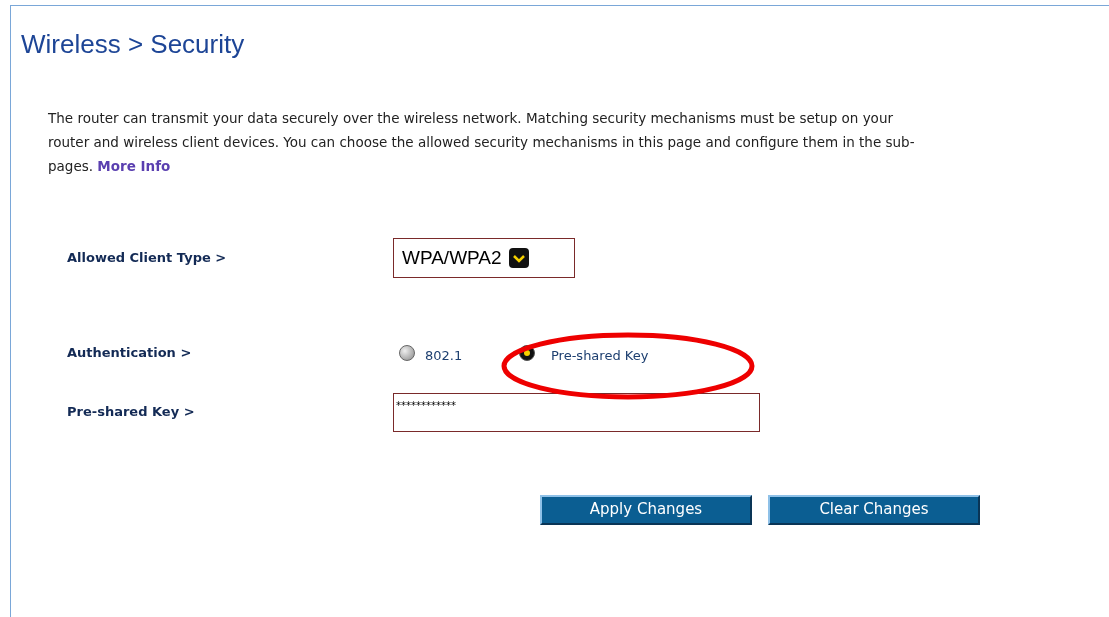  I want to click on field-label: Authentication >, so click(130, 353).